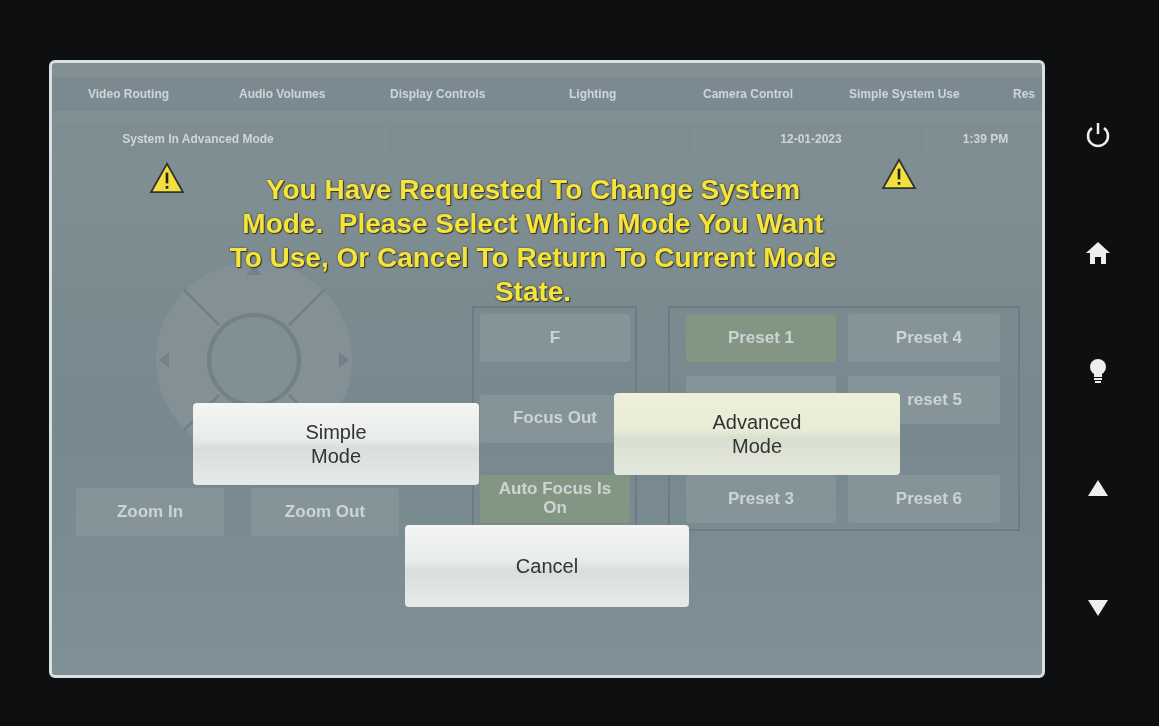 This screenshot has width=1159, height=726. I want to click on cancel-mode-button: Cancel, so click(547, 566).